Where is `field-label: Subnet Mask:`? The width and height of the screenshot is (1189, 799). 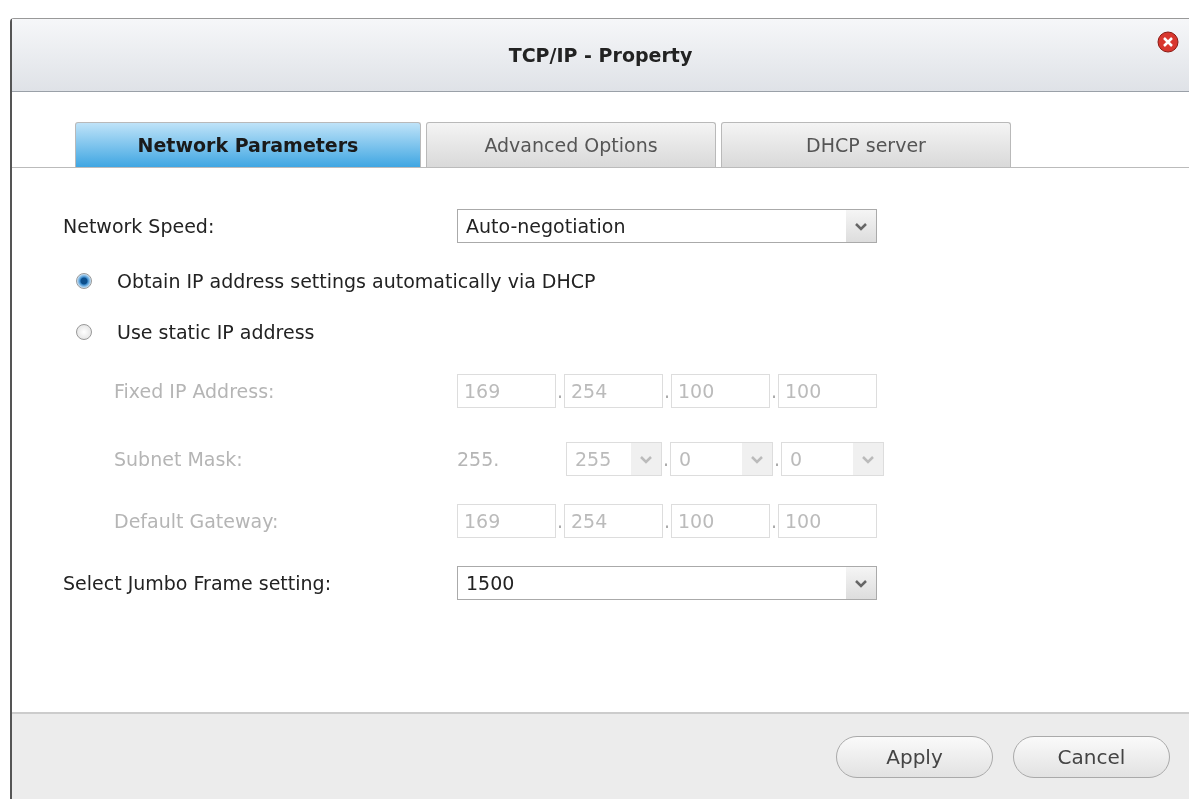 field-label: Subnet Mask: is located at coordinates (179, 459).